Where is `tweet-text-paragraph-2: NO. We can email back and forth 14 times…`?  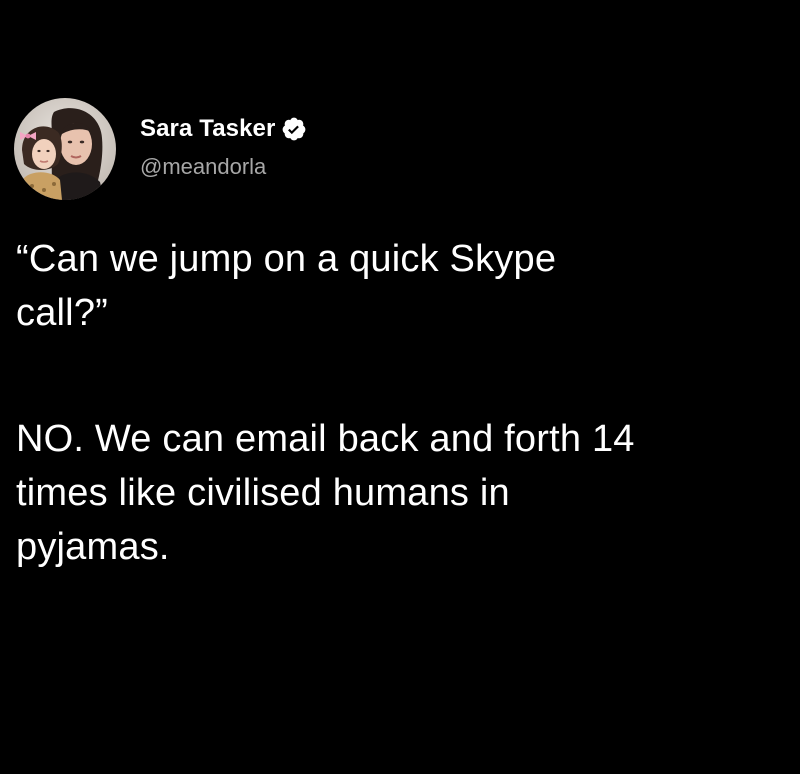 tweet-text-paragraph-2: NO. We can email back and forth 14 times… is located at coordinates (325, 493).